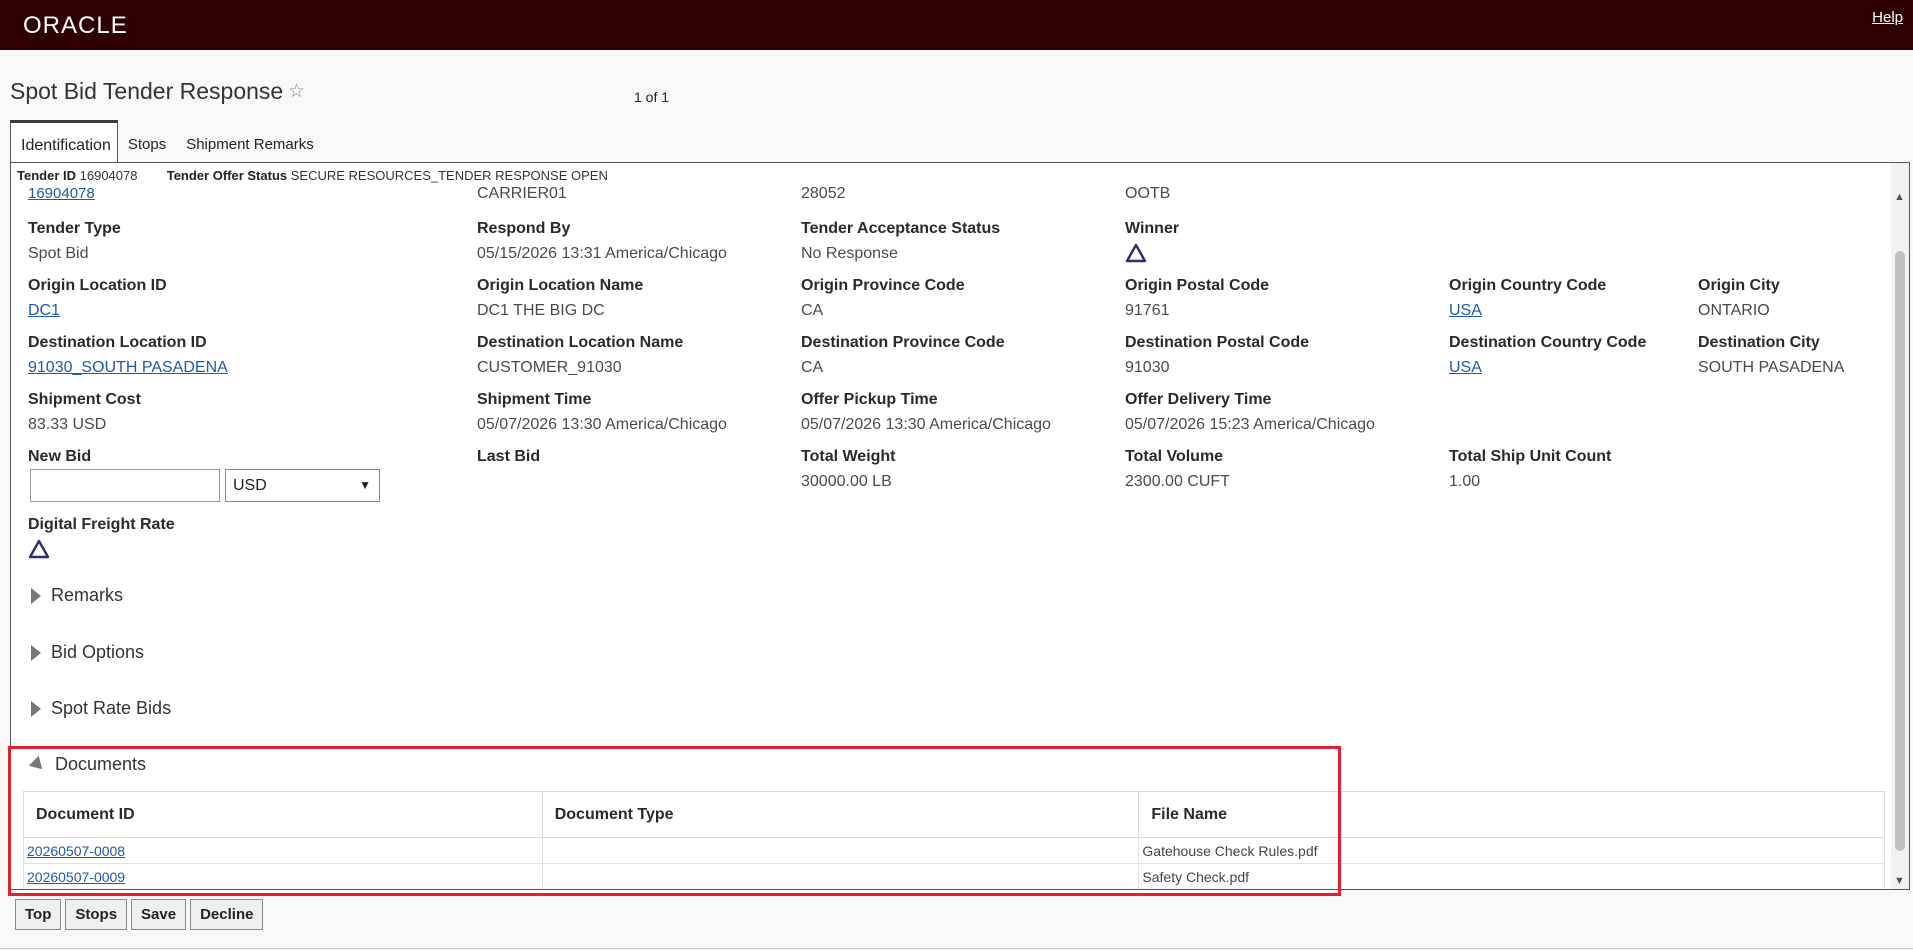  I want to click on shipment-id-link: 16904078, so click(61, 193).